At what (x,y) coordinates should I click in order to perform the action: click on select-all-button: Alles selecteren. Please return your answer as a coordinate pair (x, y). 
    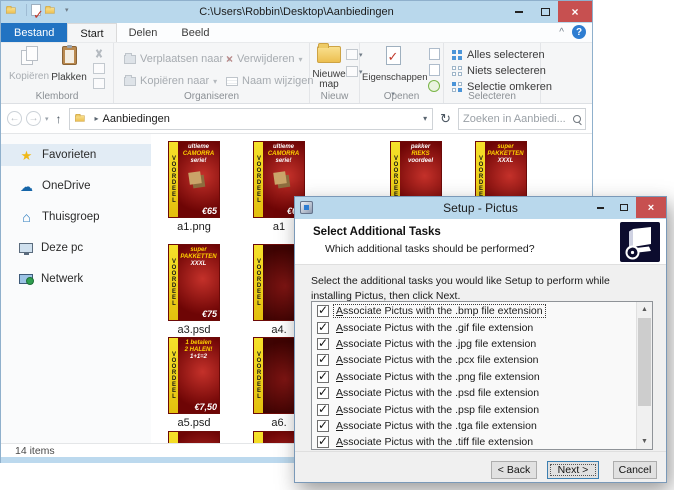
    Looking at the image, I should click on (498, 55).